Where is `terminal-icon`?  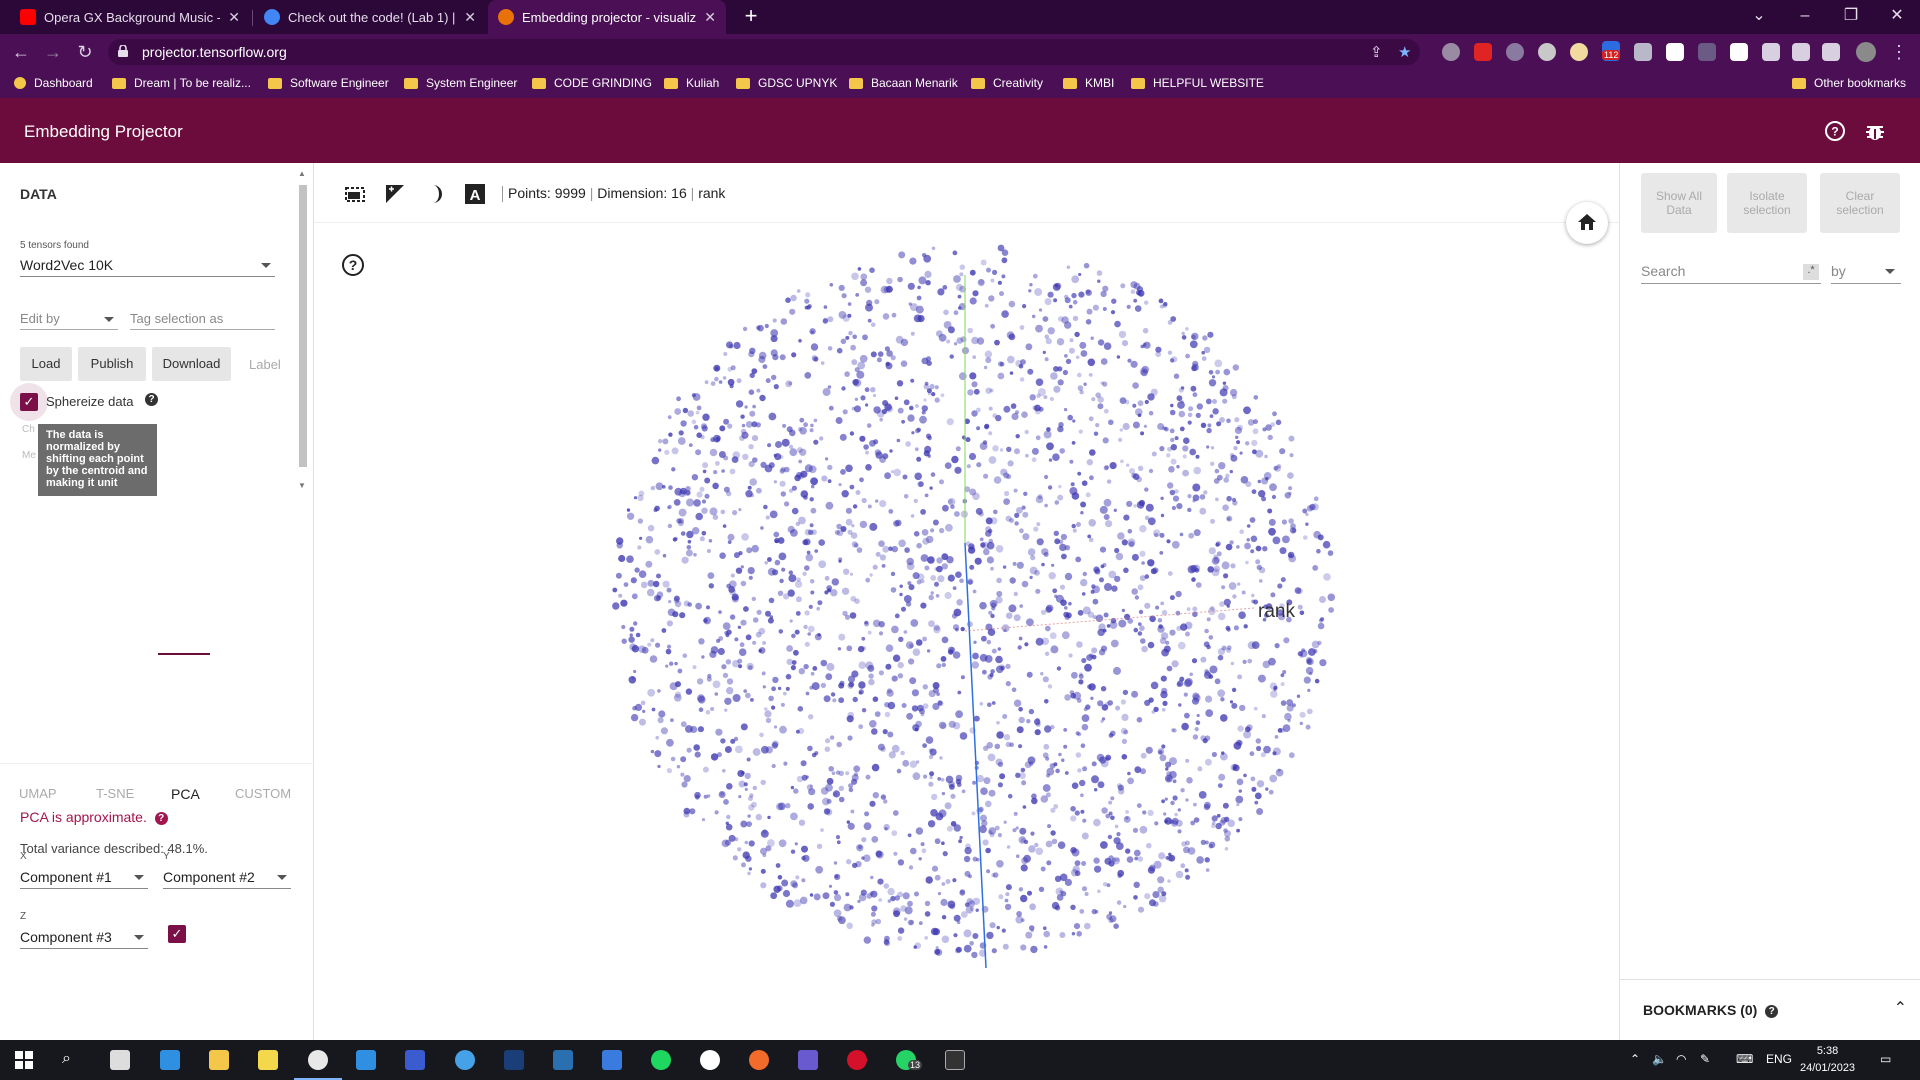 terminal-icon is located at coordinates (955, 1060).